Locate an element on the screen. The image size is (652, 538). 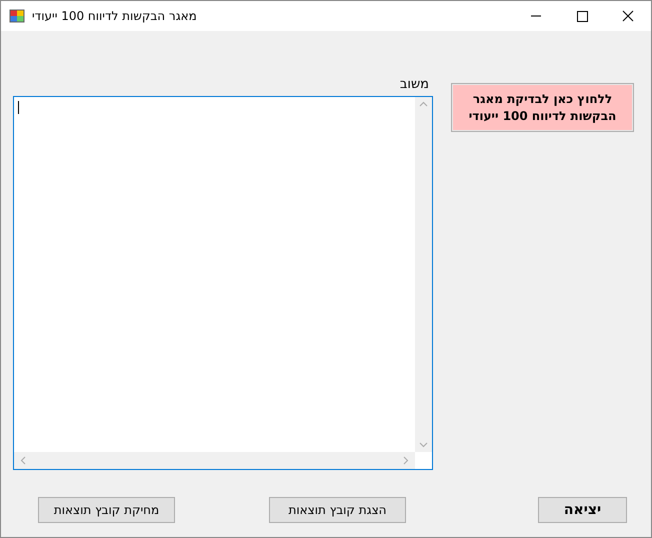
action-button: יציאה is located at coordinates (582, 510).